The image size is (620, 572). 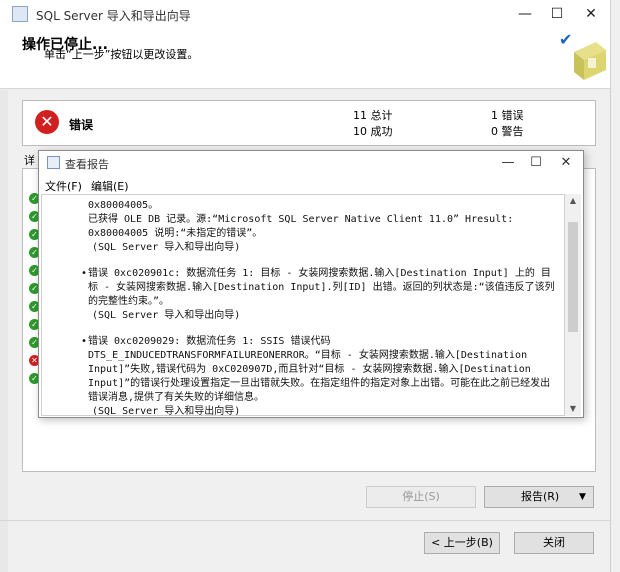 What do you see at coordinates (20, 14) in the screenshot?
I see `app-icon` at bounding box center [20, 14].